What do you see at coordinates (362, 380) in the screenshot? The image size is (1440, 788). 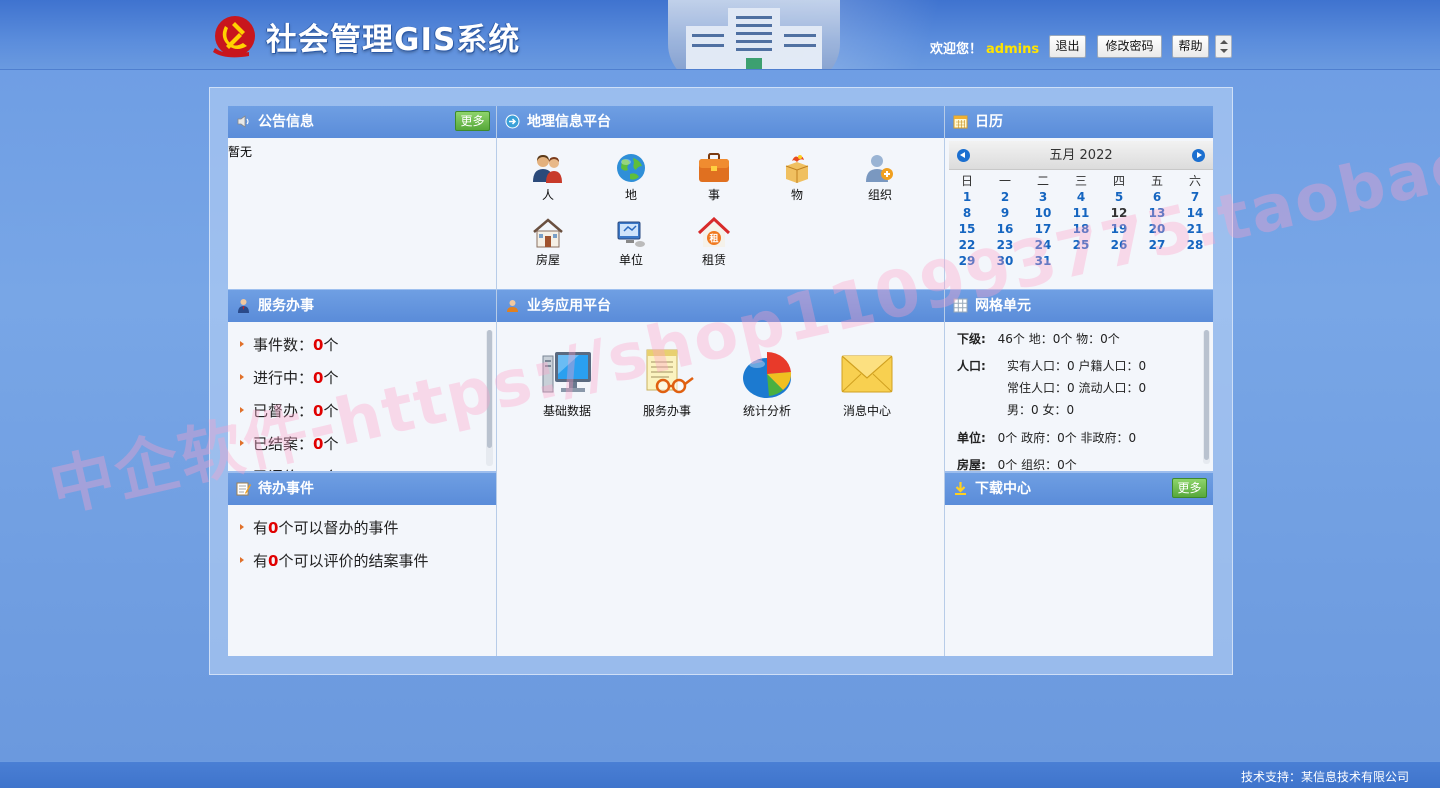 I see `service-panel: 服务办事 事件数：0个进行中：0个已督办：0个已结案：0个已评价：0个` at bounding box center [362, 380].